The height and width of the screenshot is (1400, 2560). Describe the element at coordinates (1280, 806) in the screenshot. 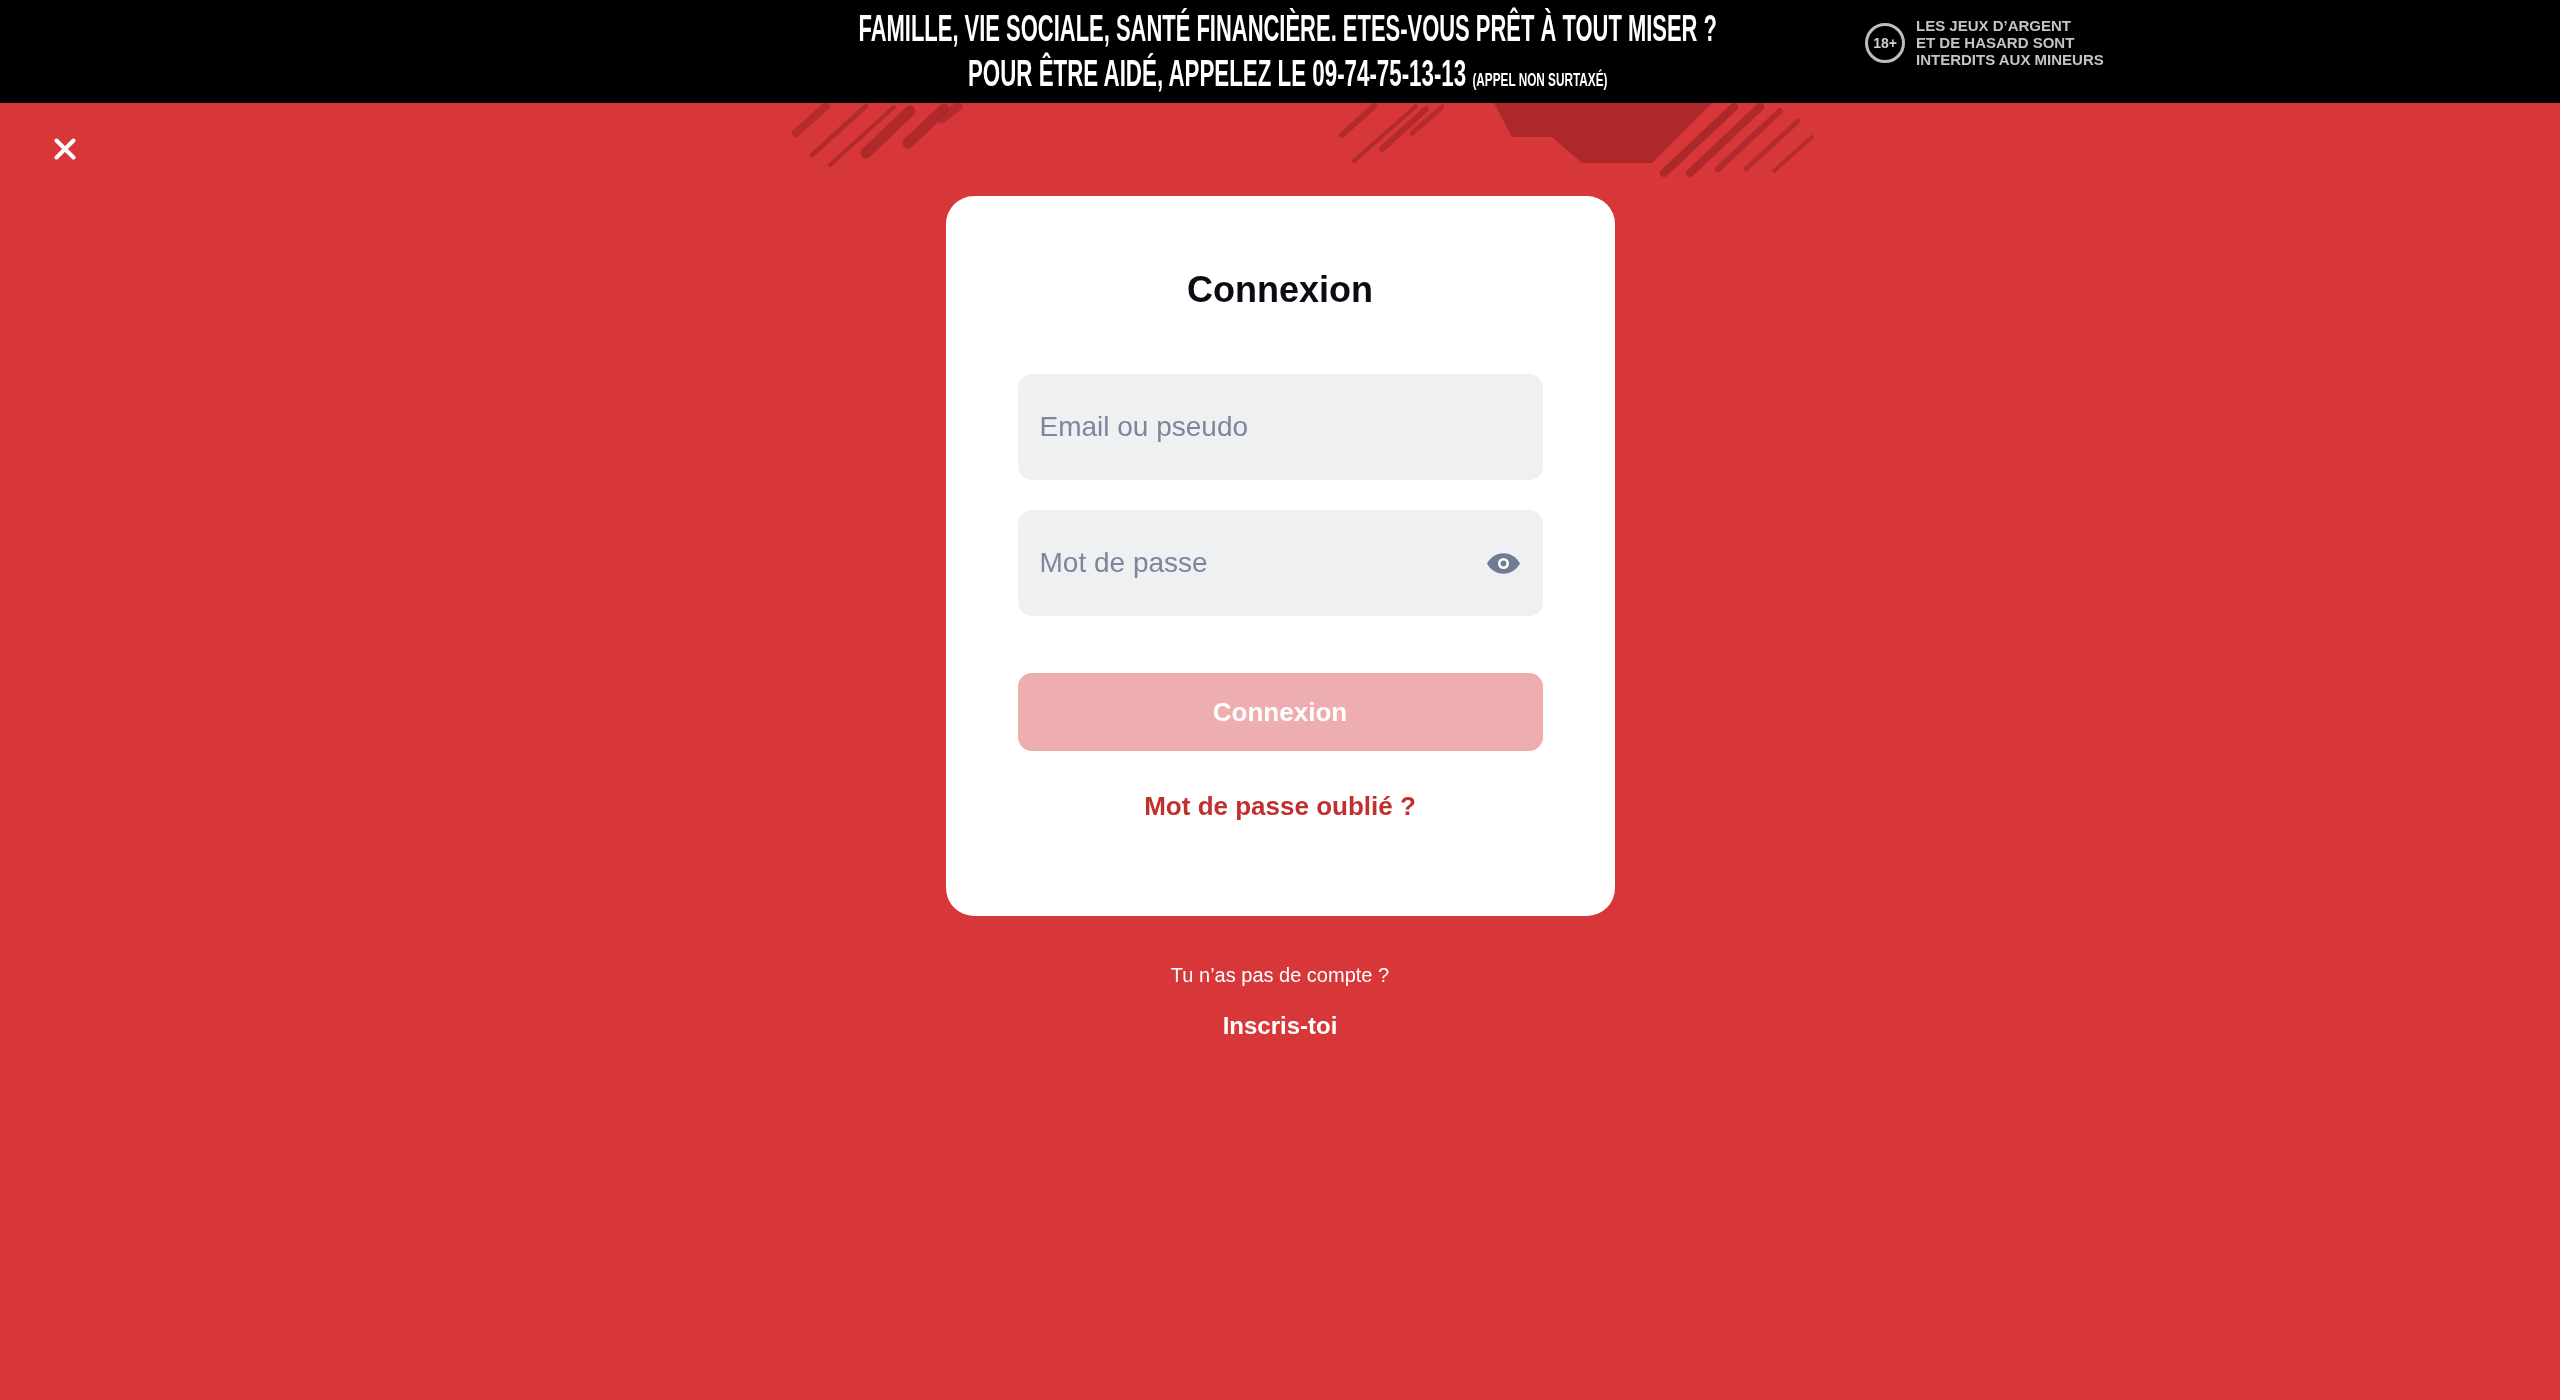

I see `forgot-password-link: Mot de passe oublié ?` at that location.